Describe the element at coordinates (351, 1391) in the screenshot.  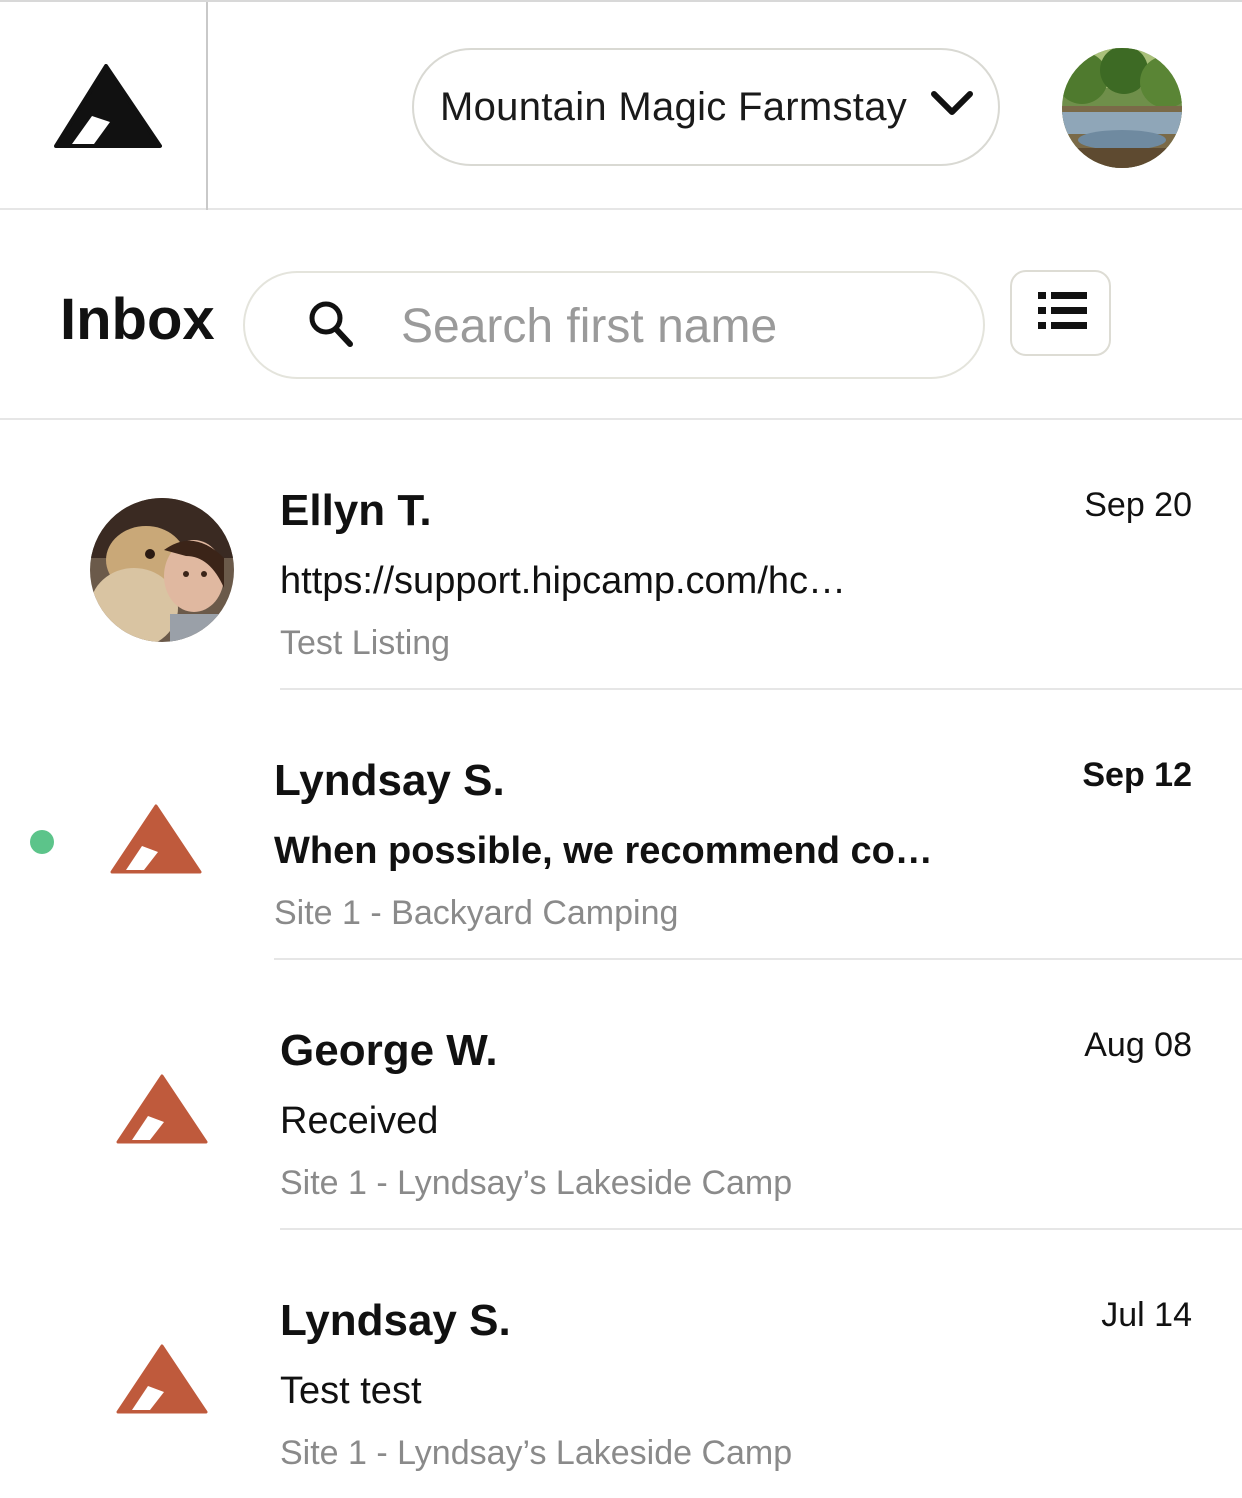
I see `message-preview: Test test` at that location.